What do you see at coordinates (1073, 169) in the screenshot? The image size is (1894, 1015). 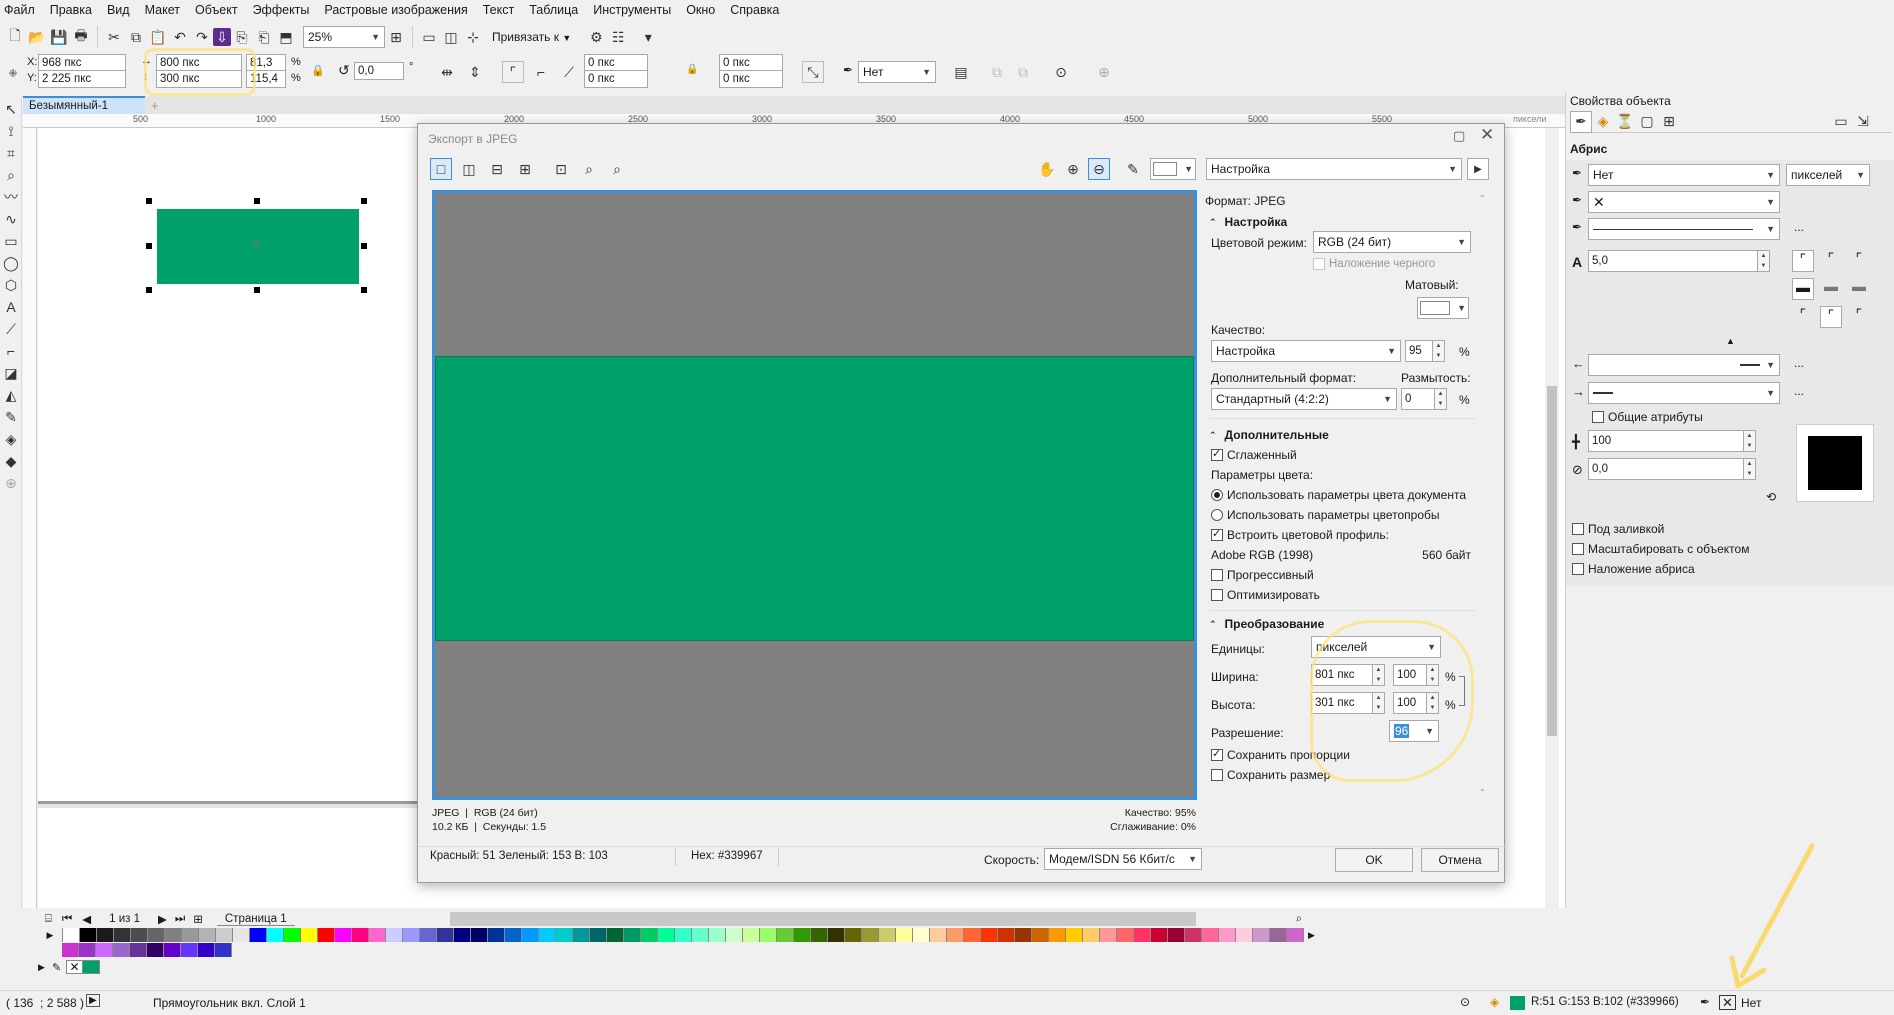 I see `zoom-in-icon: ⊕` at bounding box center [1073, 169].